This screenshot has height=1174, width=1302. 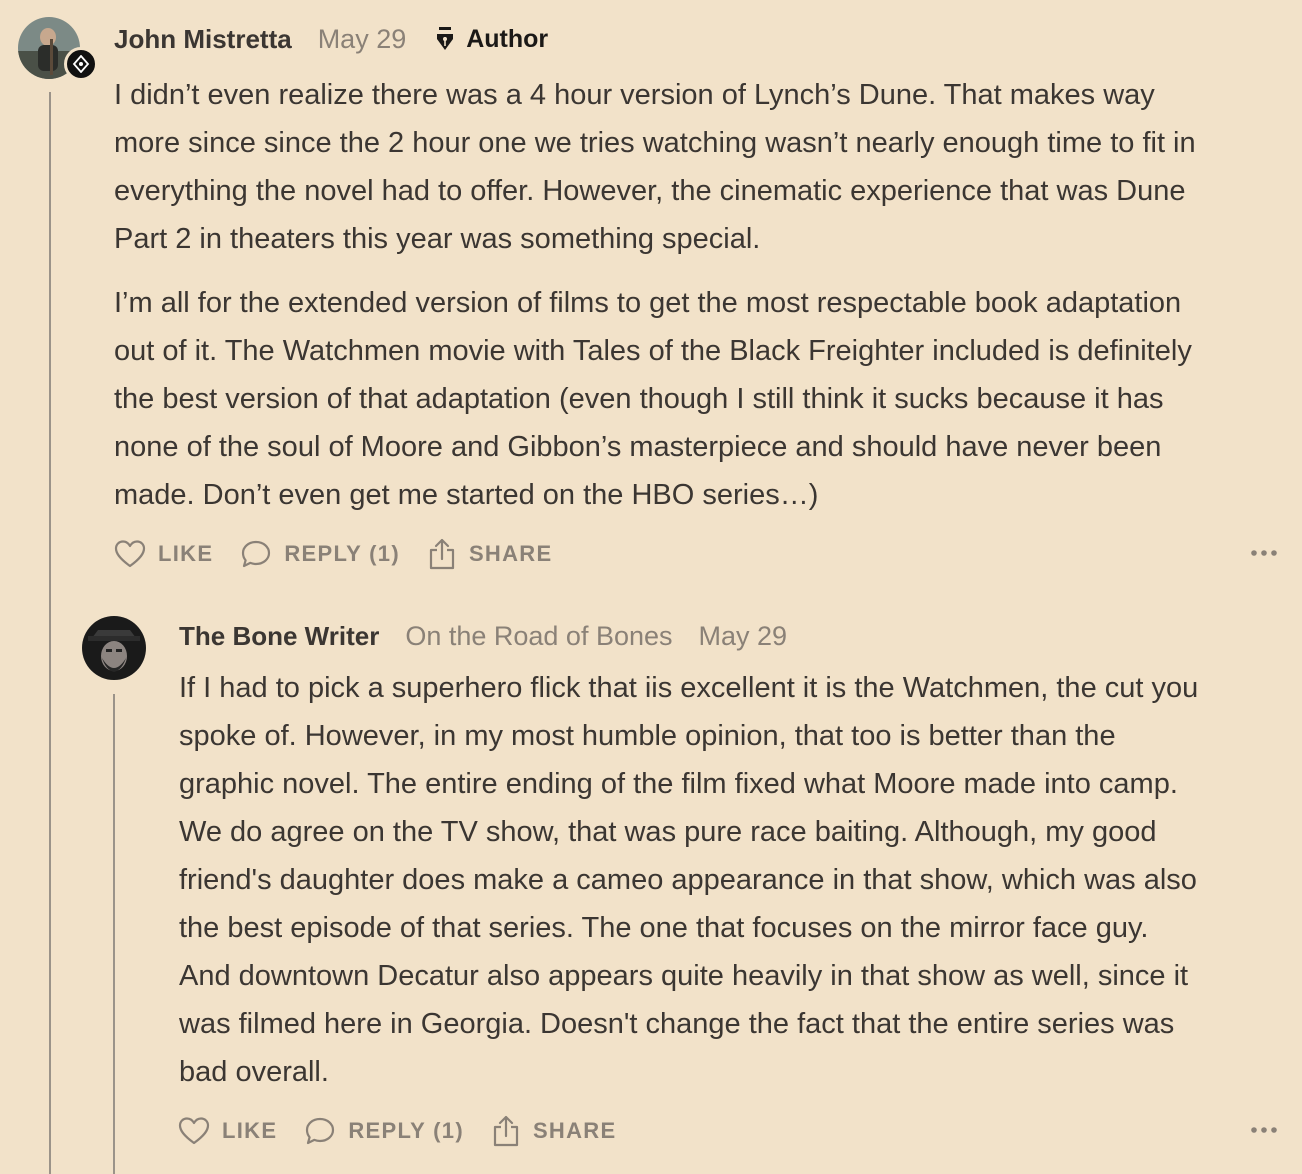 I want to click on author-badge-label: Author, so click(x=507, y=38).